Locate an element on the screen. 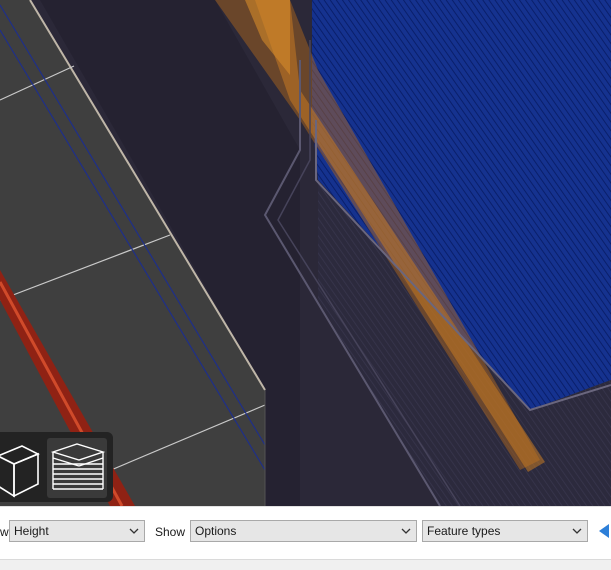 The image size is (611, 570). iso-view-button is located at coordinates (22, 468).